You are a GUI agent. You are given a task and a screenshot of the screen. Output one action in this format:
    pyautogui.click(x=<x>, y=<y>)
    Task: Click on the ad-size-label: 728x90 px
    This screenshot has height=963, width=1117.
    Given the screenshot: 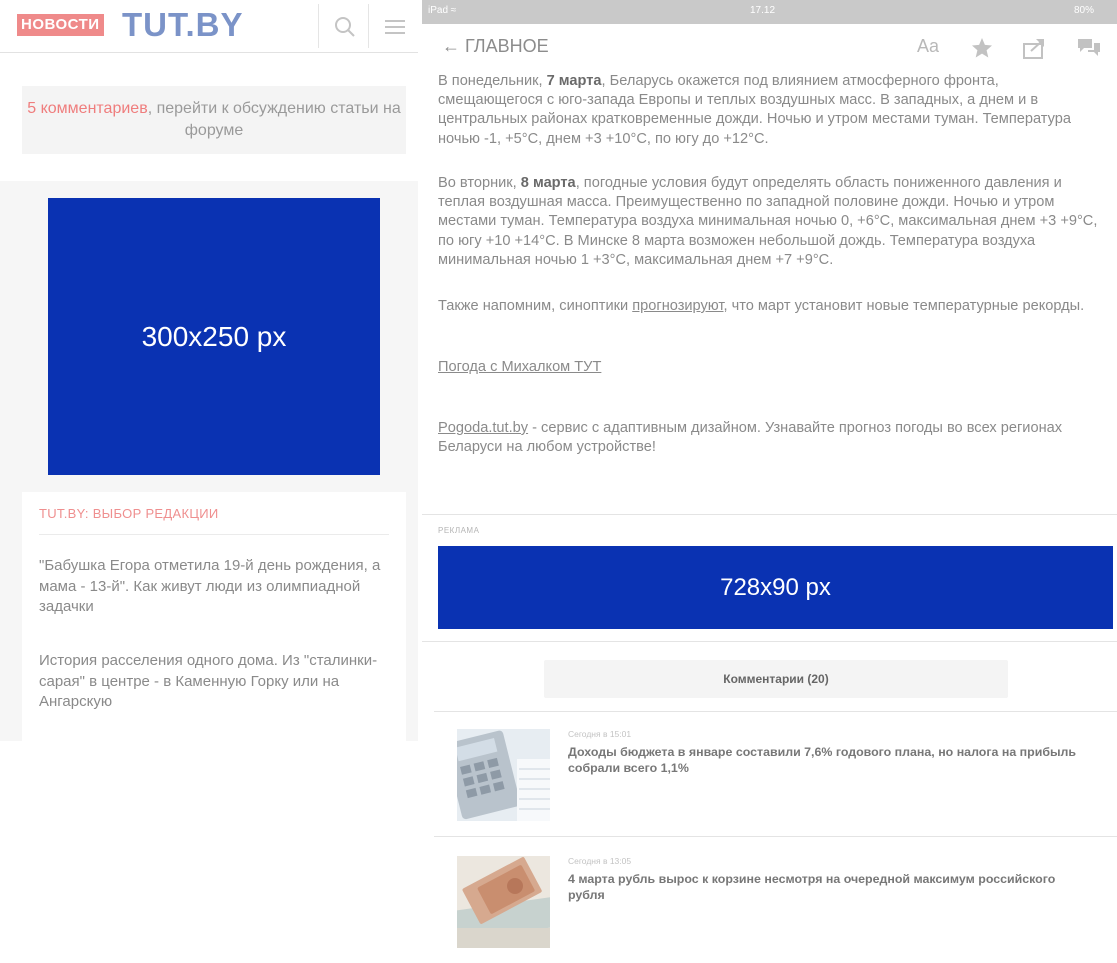 What is the action you would take?
    pyautogui.click(x=775, y=587)
    